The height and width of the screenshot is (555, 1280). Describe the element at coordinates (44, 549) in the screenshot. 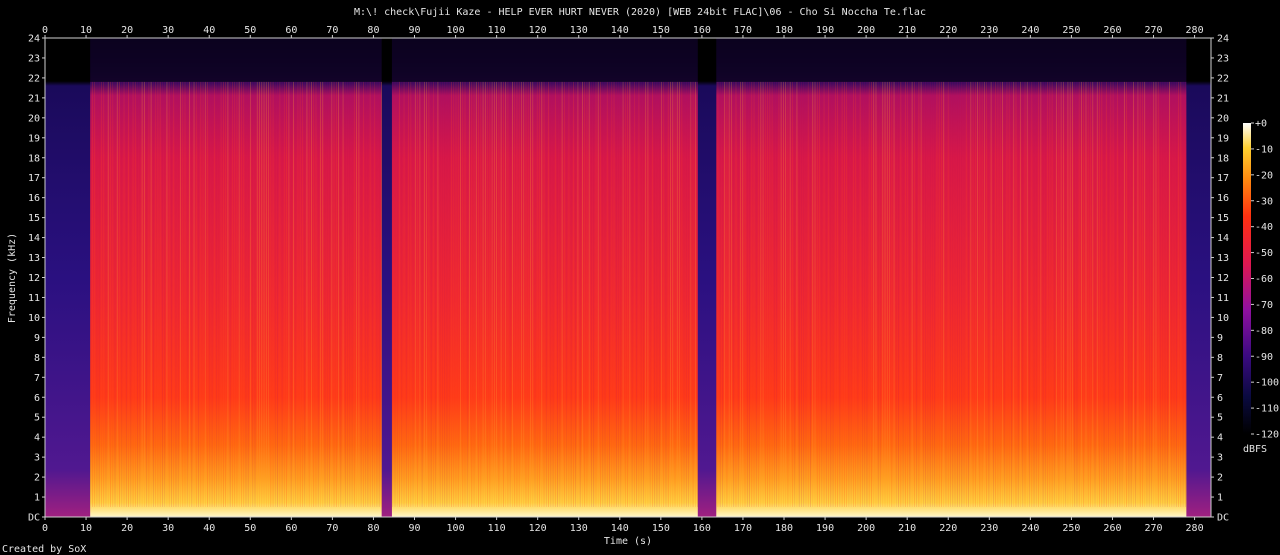

I see `footer-credit: Created by SoX` at that location.